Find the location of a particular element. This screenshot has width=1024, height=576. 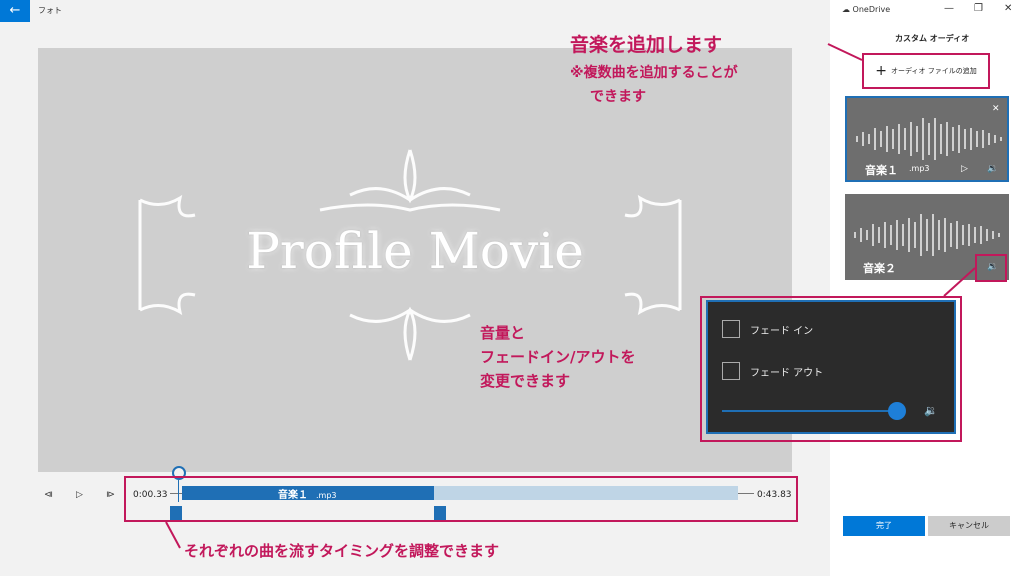

annotation-add-music-note-2: できます is located at coordinates (618, 97).